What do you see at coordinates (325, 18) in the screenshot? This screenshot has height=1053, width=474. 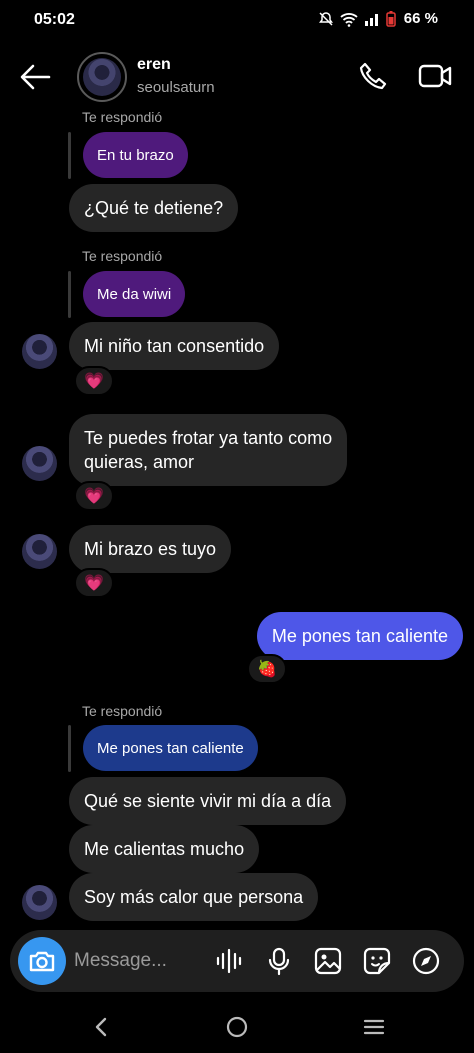 I see `mute-bell-icon` at bounding box center [325, 18].